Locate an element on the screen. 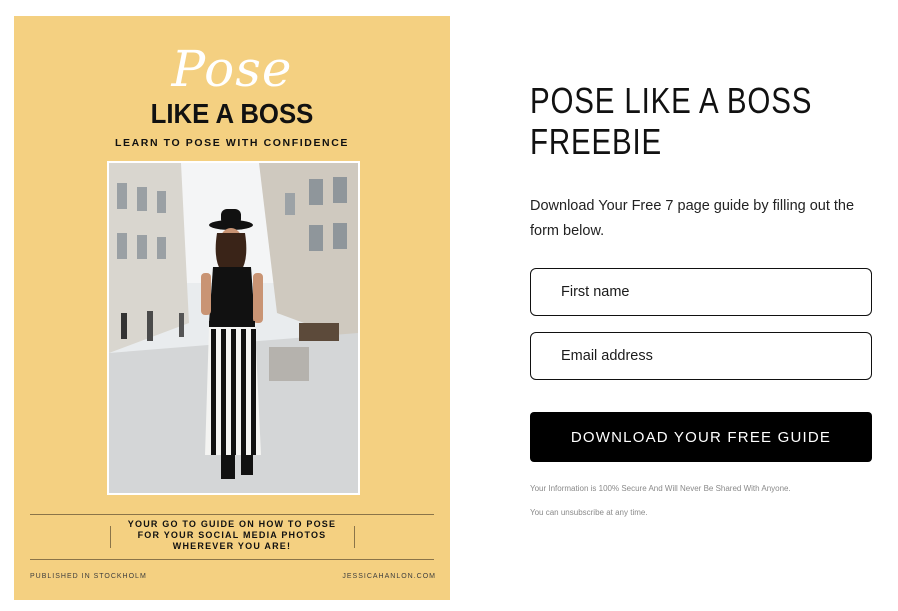 This screenshot has width=898, height=611. download-guide-button: DOWNLOAD YOUR FREE GUIDE is located at coordinates (701, 437).